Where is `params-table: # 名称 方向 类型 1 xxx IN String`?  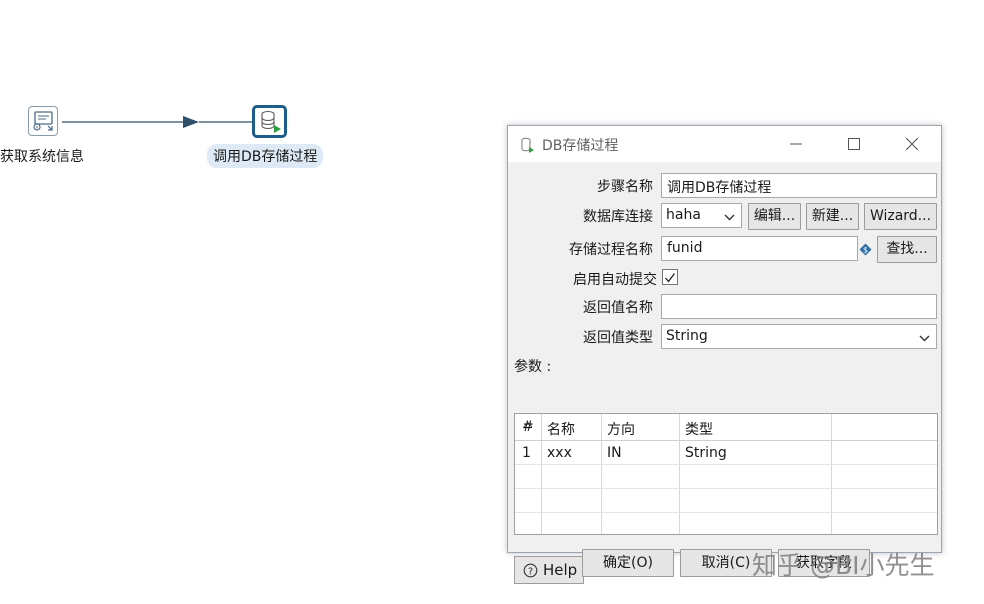
params-table: # 名称 方向 类型 1 xxx IN String is located at coordinates (726, 474).